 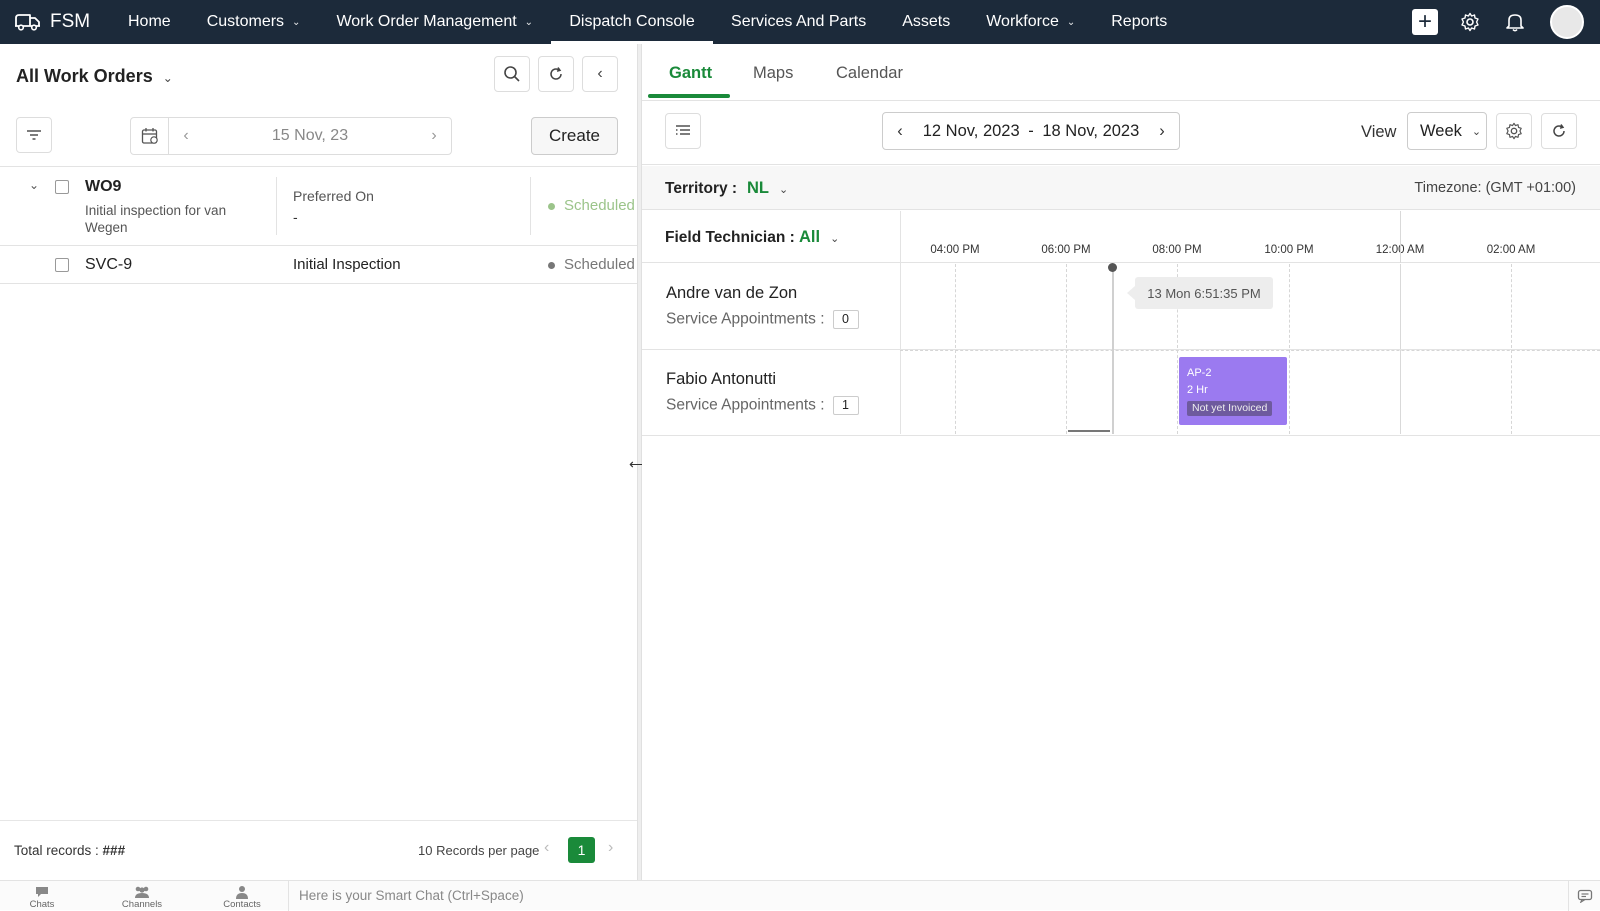 What do you see at coordinates (574, 136) in the screenshot?
I see `create-button: Create` at bounding box center [574, 136].